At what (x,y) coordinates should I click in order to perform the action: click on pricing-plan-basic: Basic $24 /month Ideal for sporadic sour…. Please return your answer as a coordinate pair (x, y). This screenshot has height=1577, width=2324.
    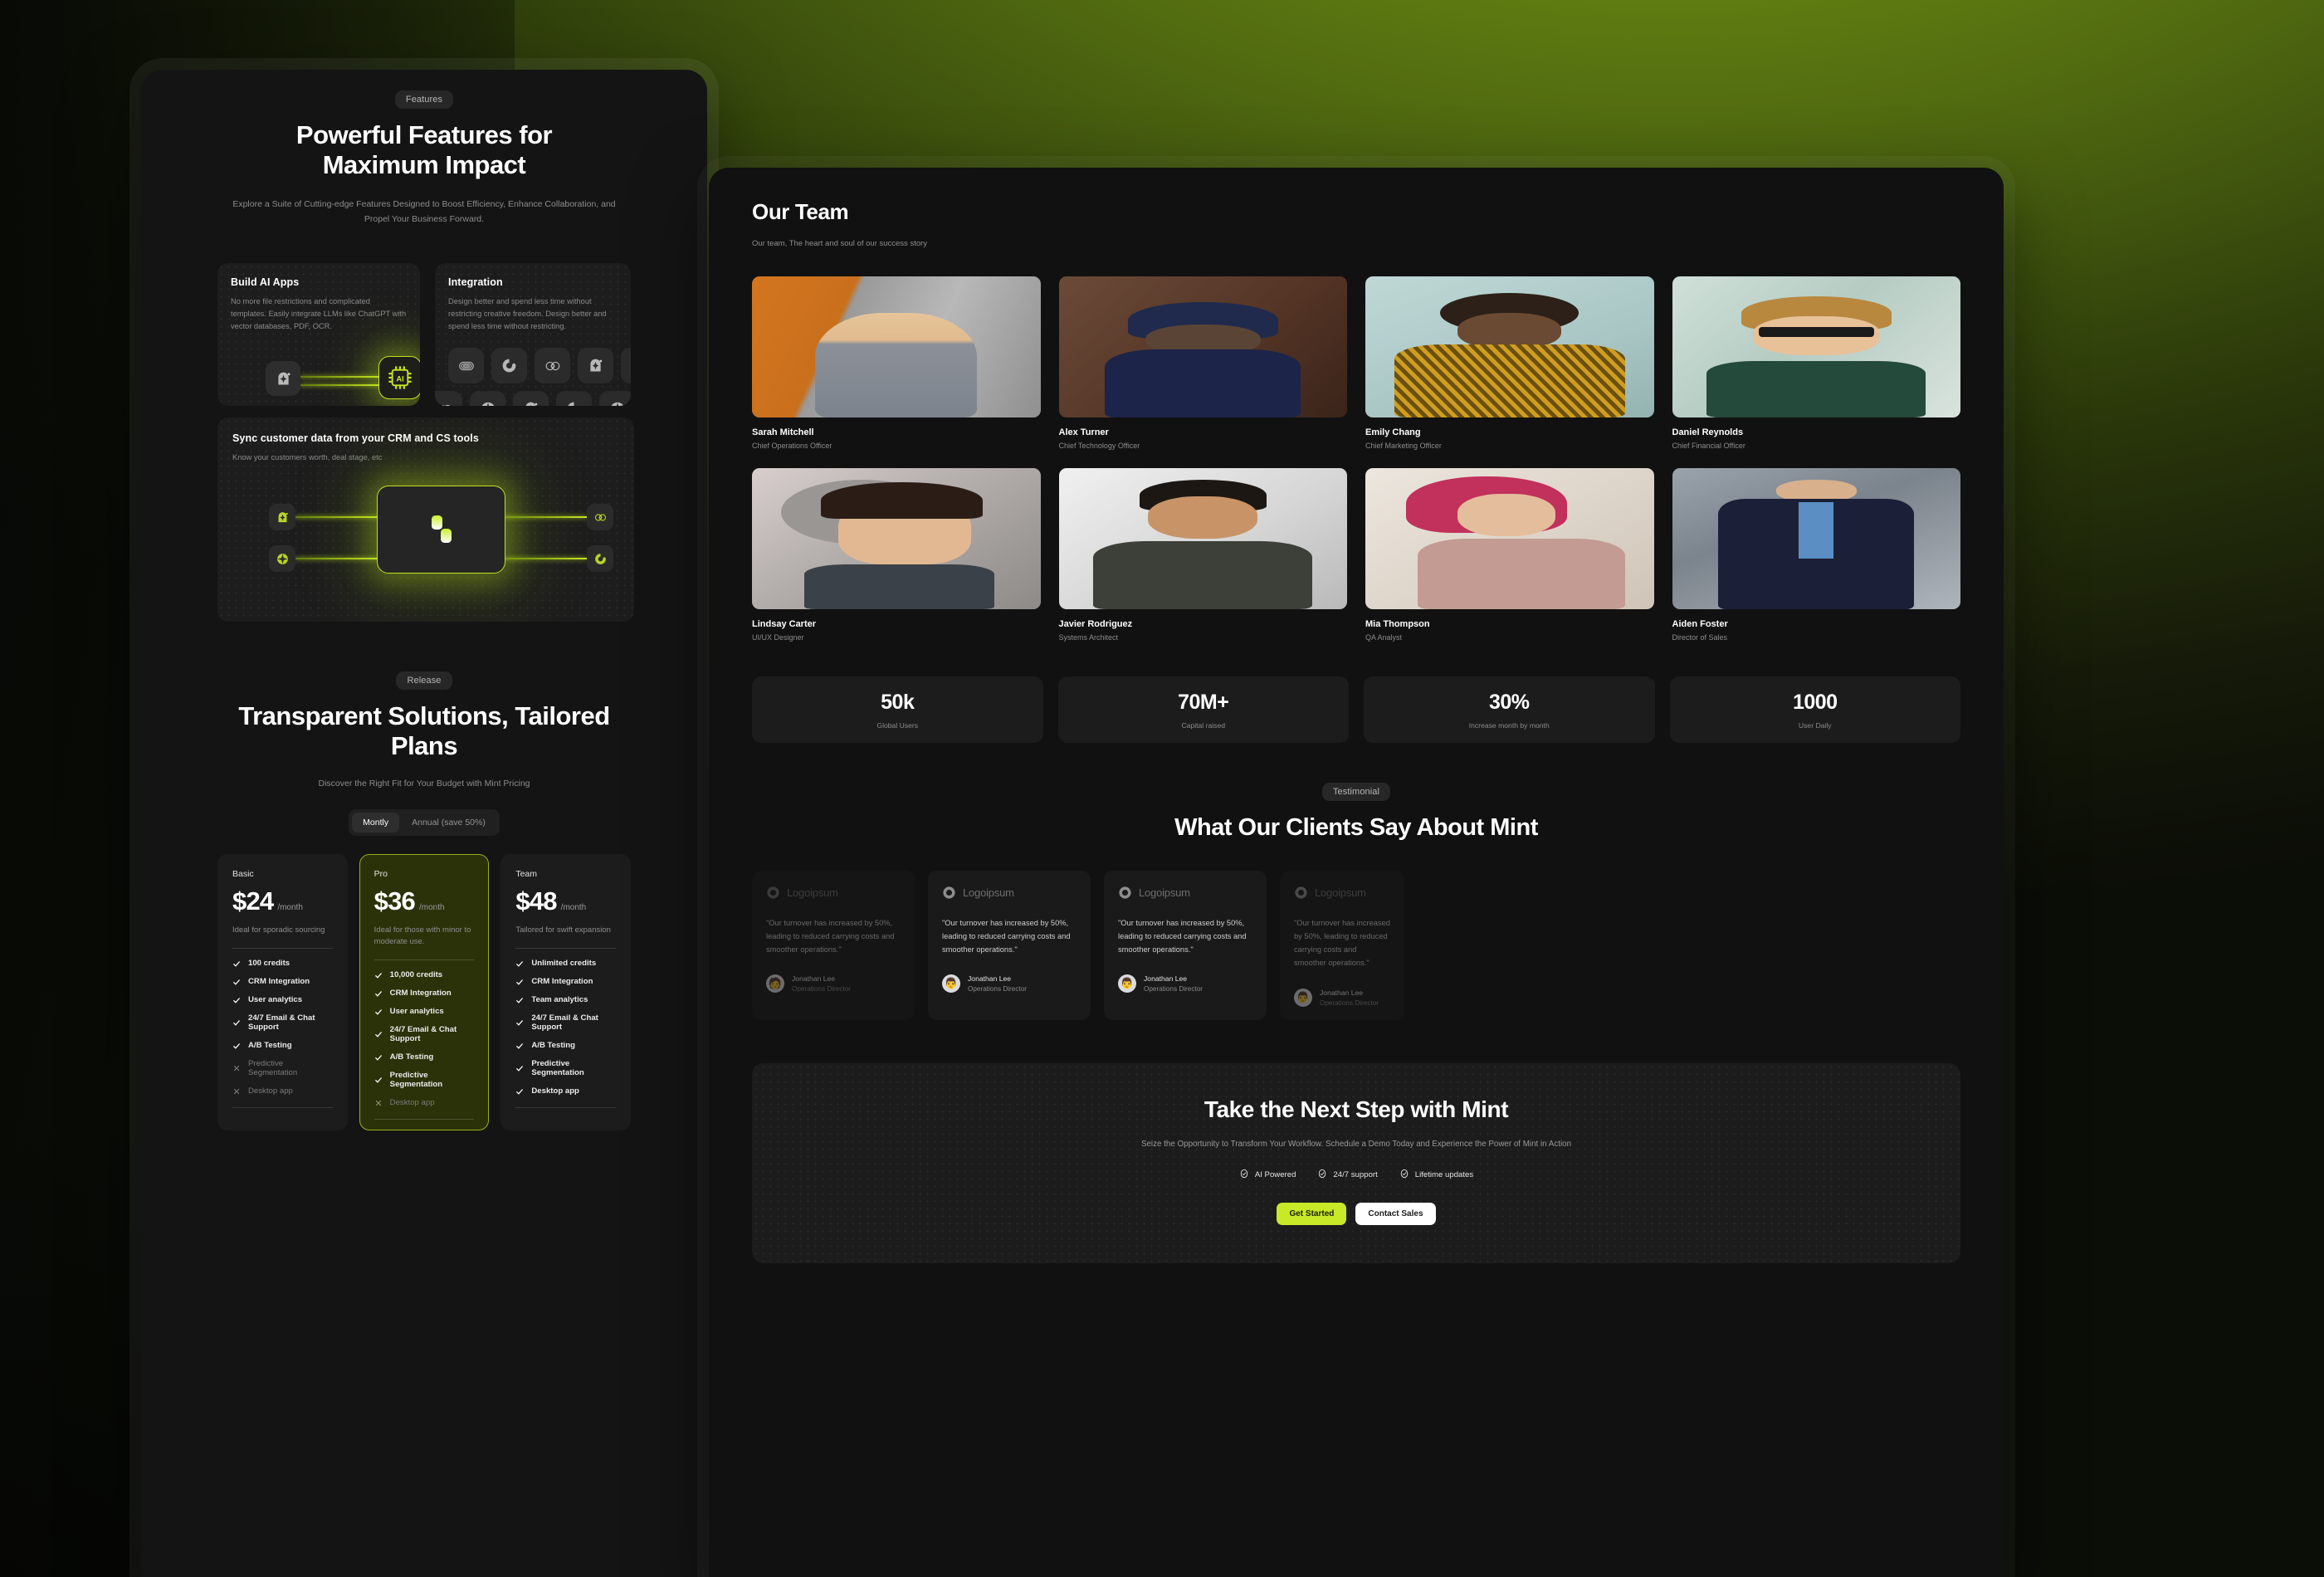
    Looking at the image, I should click on (283, 992).